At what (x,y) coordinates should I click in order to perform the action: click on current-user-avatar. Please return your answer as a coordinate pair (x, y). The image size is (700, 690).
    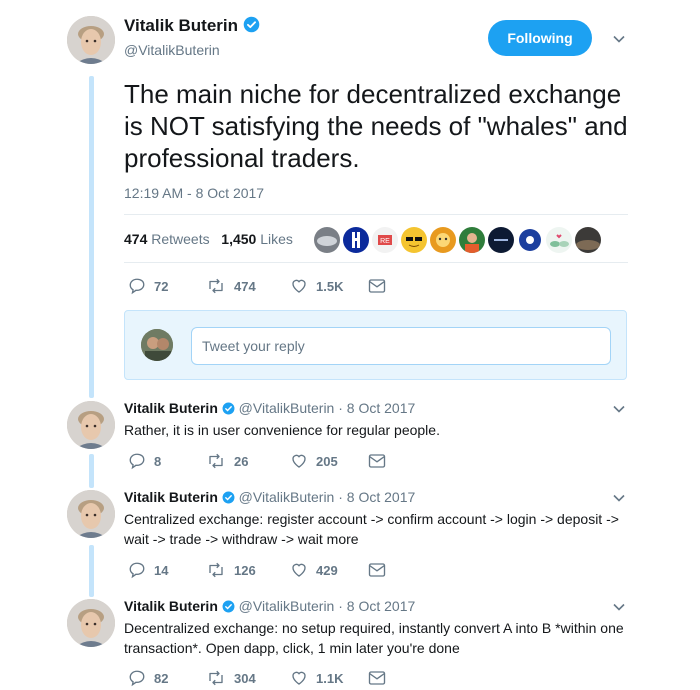
    Looking at the image, I should click on (157, 345).